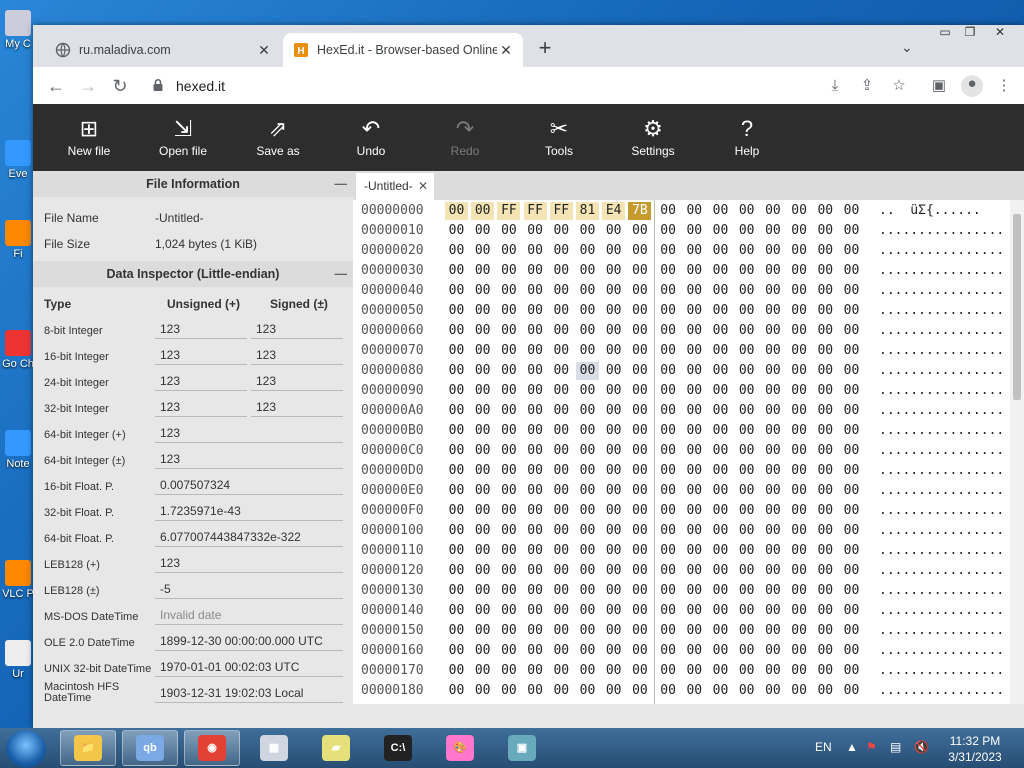 Image resolution: width=1024 pixels, height=768 pixels. What do you see at coordinates (264, 50) in the screenshot?
I see `close-tab-icon: ✕` at bounding box center [264, 50].